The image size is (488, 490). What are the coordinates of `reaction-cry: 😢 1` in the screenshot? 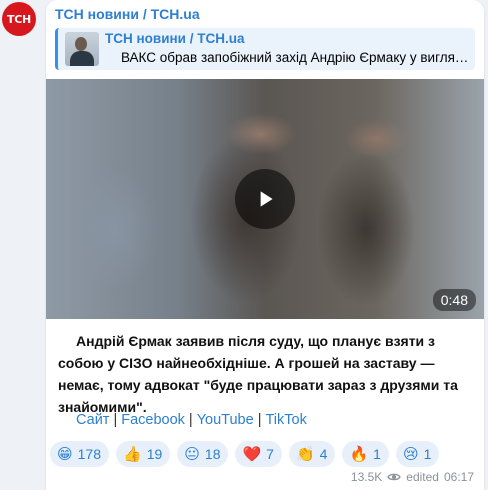 It's located at (417, 454).